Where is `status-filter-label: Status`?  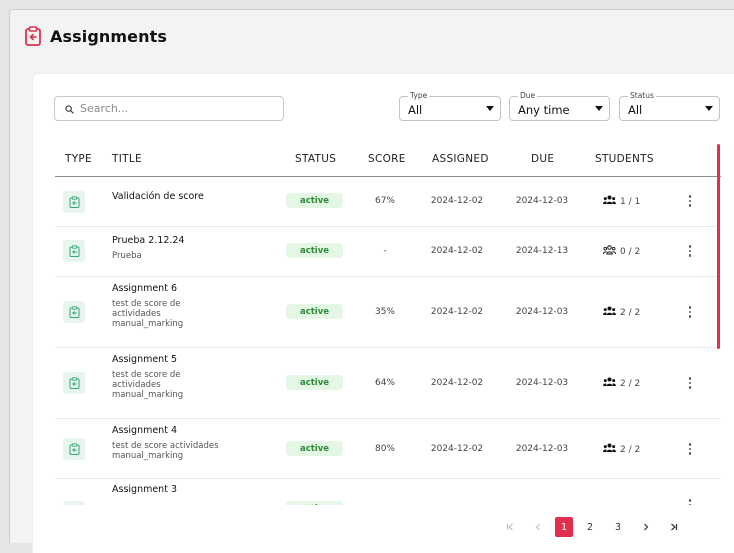 status-filter-label: Status is located at coordinates (642, 95).